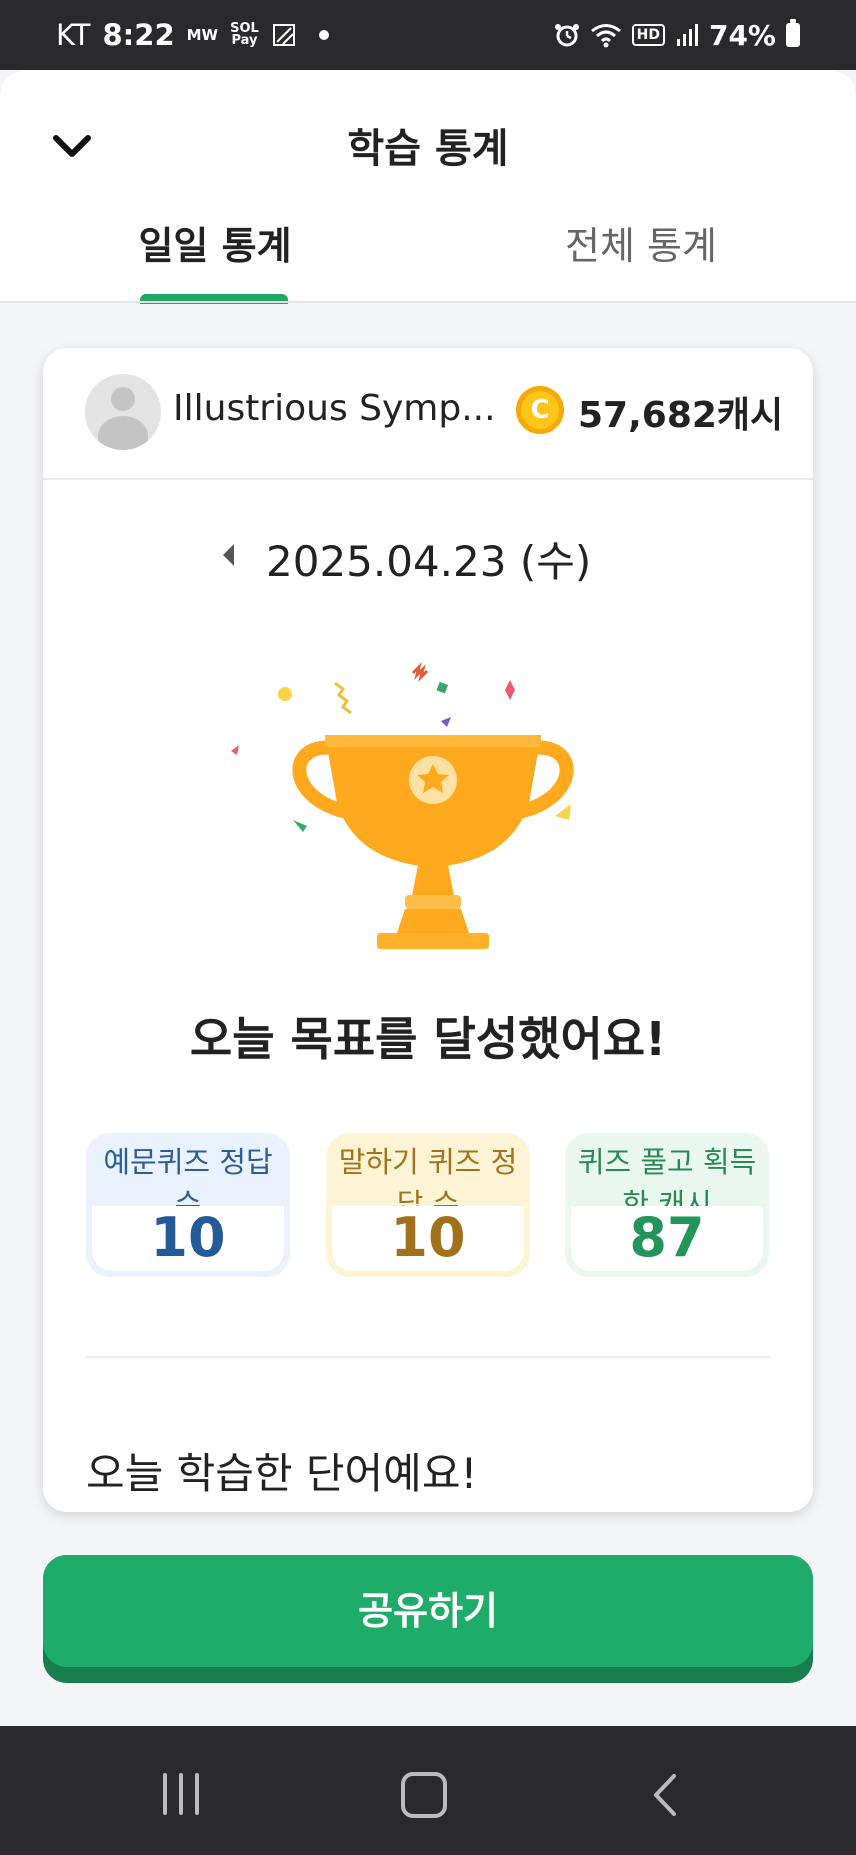 Image resolution: width=856 pixels, height=1855 pixels. I want to click on learned-words-title: 오늘 학습한 단어예요!, so click(282, 1473).